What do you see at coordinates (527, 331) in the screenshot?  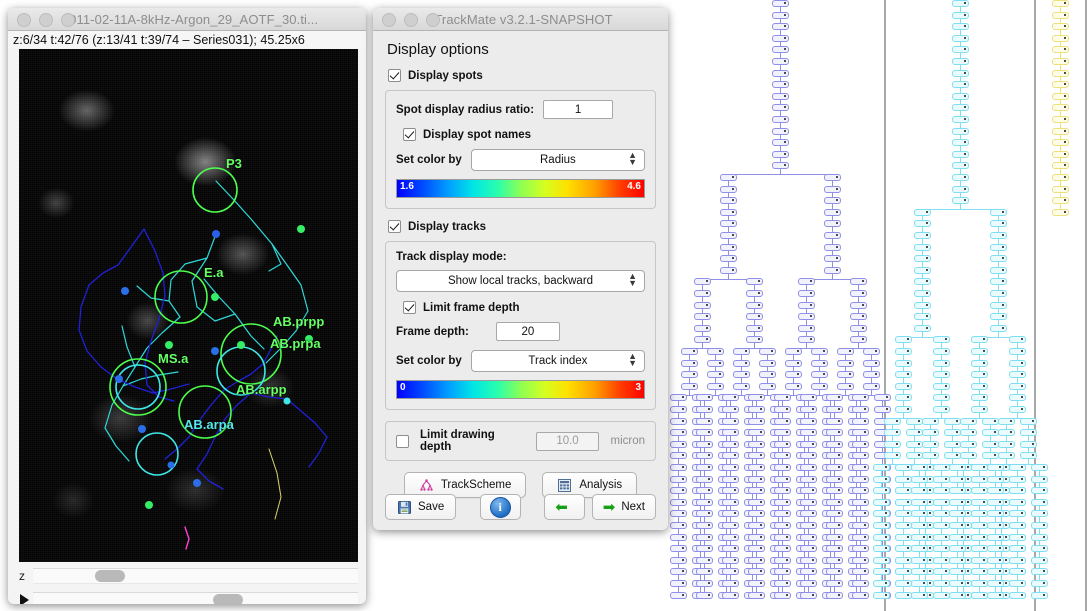 I see `frame-depth-input: 20` at bounding box center [527, 331].